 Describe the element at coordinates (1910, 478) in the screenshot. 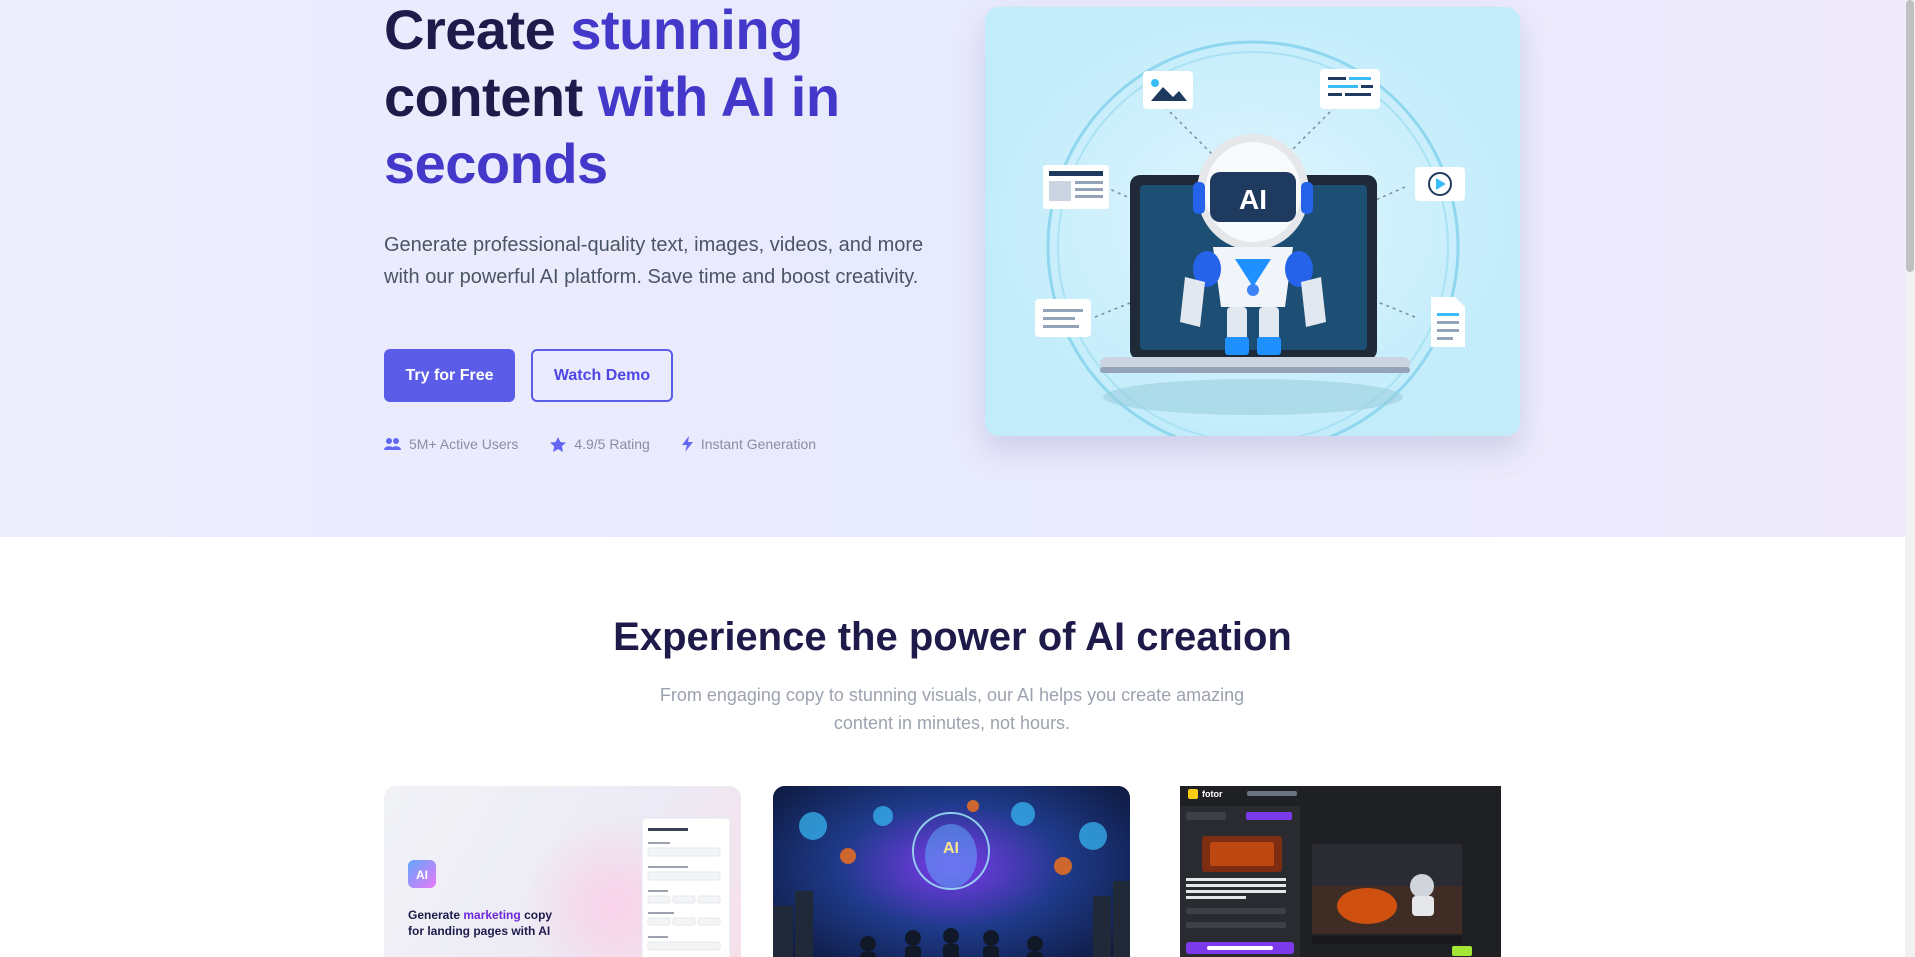

I see `page-scrollbar` at that location.